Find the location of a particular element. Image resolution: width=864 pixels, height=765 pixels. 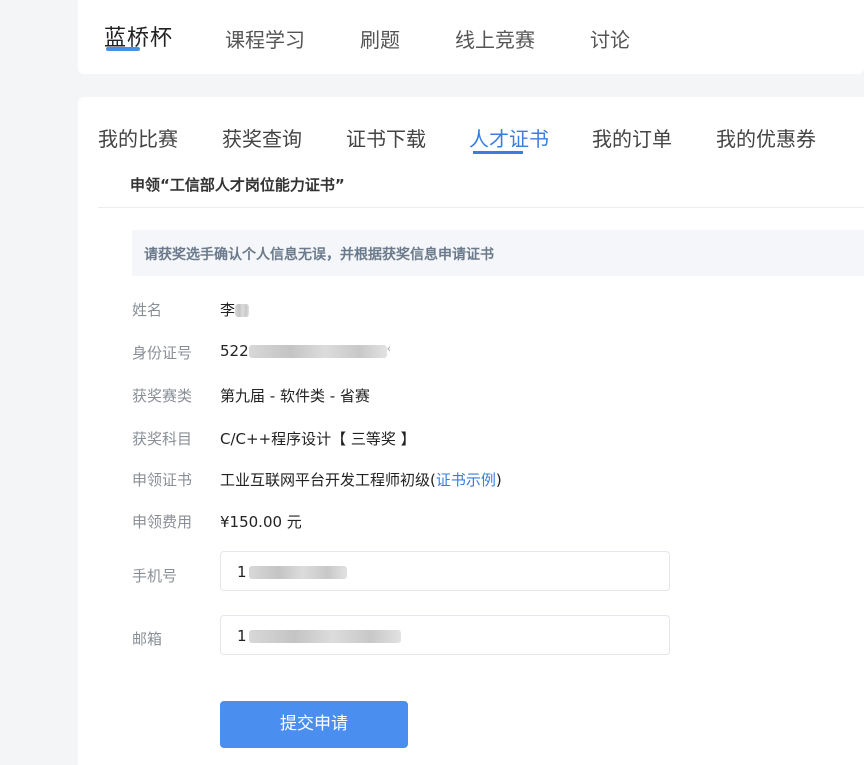

nav-item-practice: 刷题 is located at coordinates (380, 38).